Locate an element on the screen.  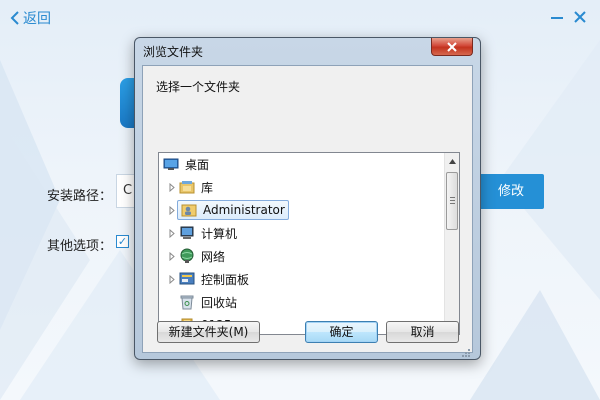
dialog-instruction: 选择一个文件夹 is located at coordinates (198, 87).